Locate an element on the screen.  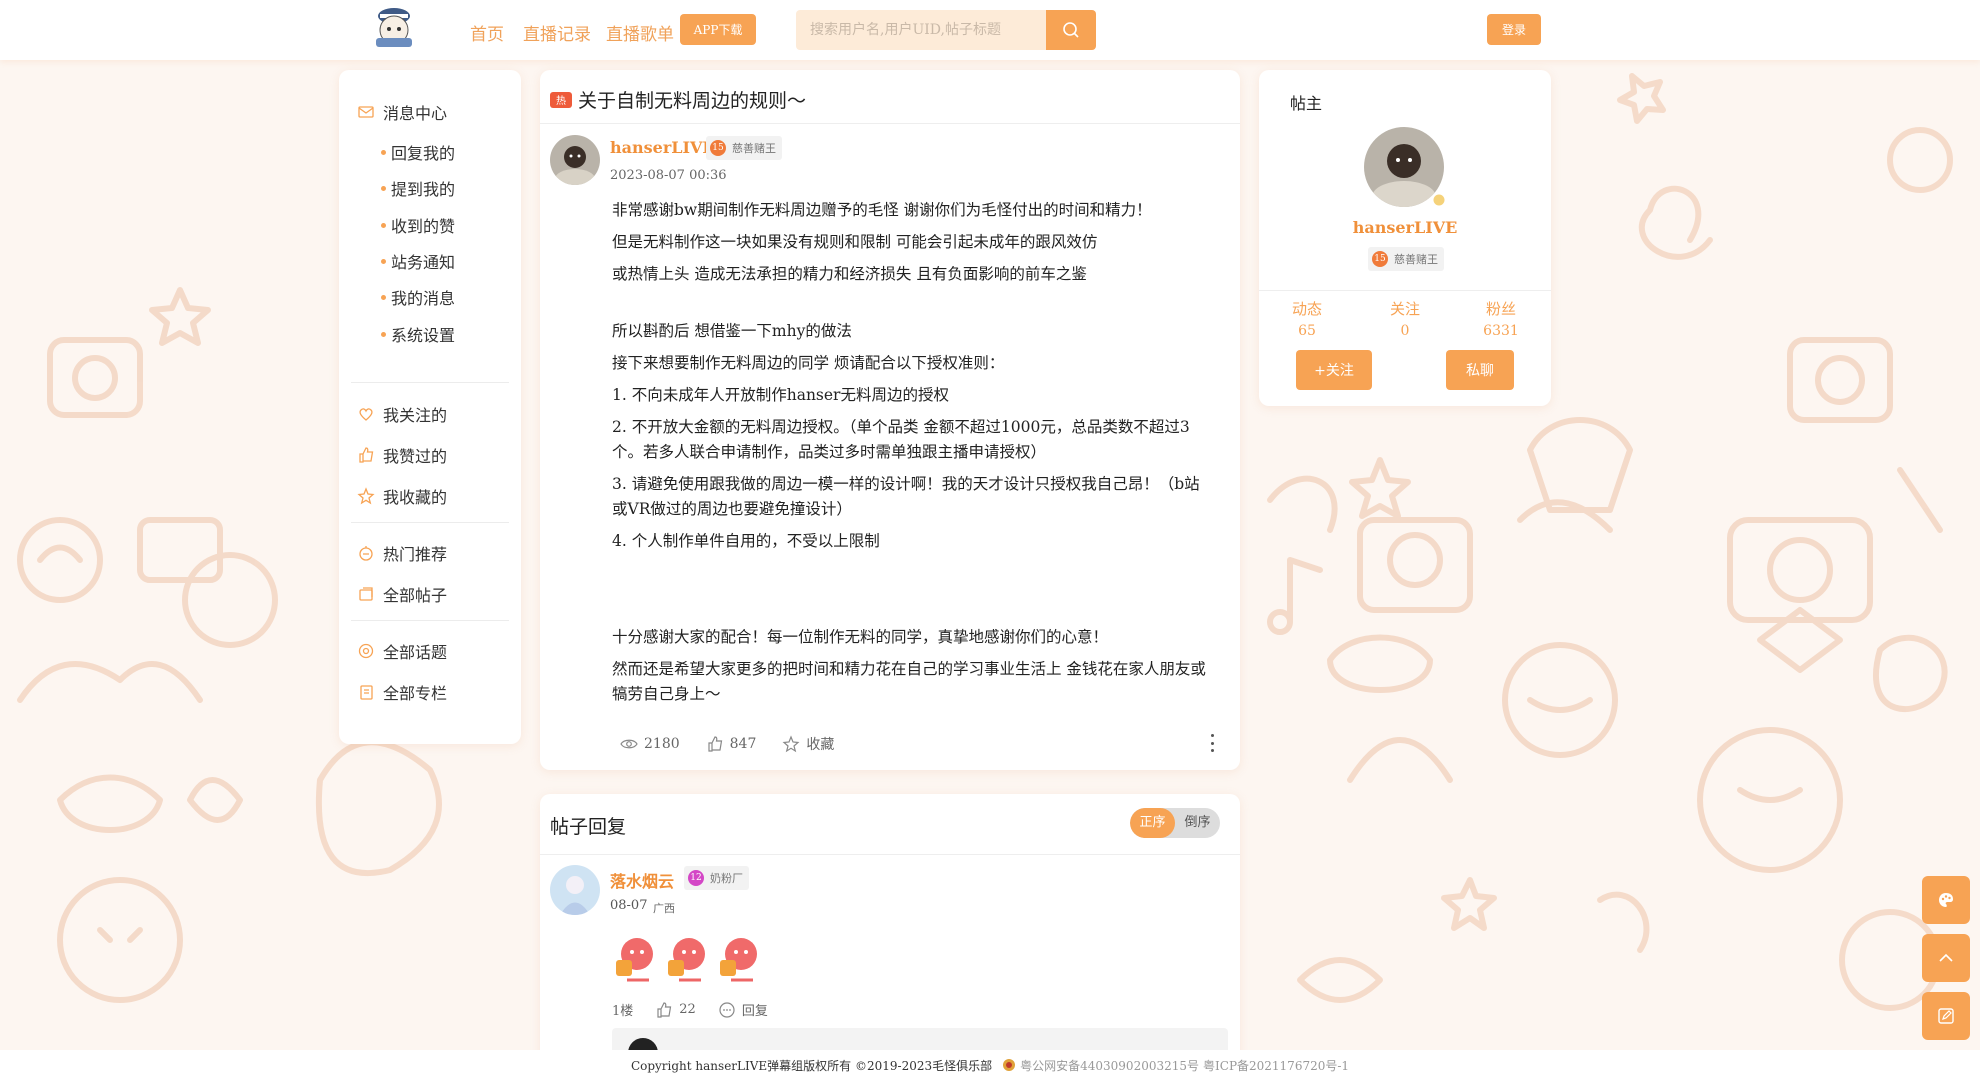
level-title: 慈善赌王 is located at coordinates (1416, 259).